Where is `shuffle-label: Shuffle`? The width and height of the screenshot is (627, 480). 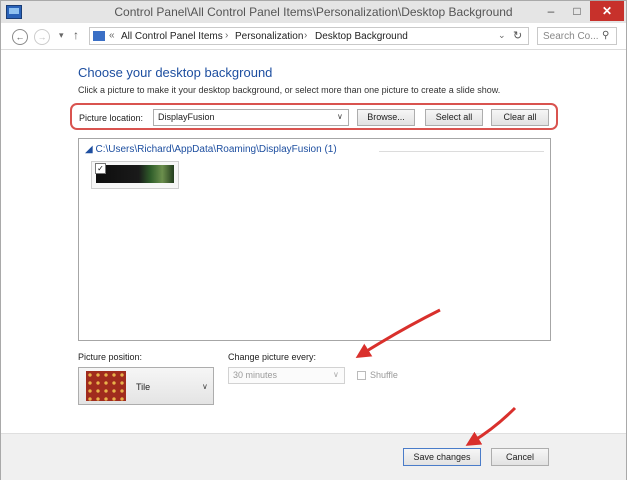 shuffle-label: Shuffle is located at coordinates (384, 375).